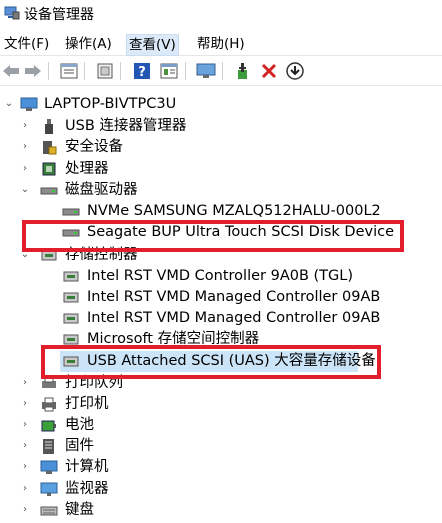  I want to click on help-icon: ?, so click(142, 71).